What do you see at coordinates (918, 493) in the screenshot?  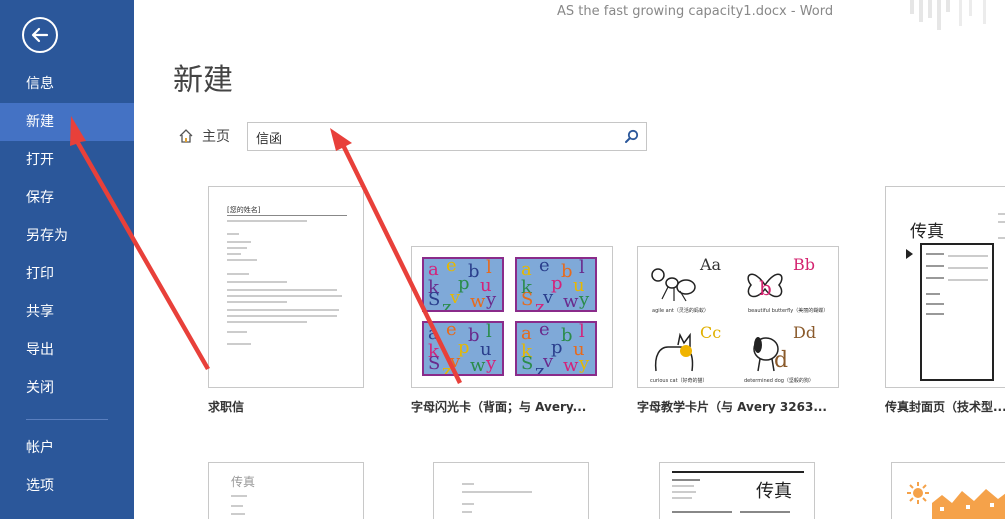 I see `sun-icon` at bounding box center [918, 493].